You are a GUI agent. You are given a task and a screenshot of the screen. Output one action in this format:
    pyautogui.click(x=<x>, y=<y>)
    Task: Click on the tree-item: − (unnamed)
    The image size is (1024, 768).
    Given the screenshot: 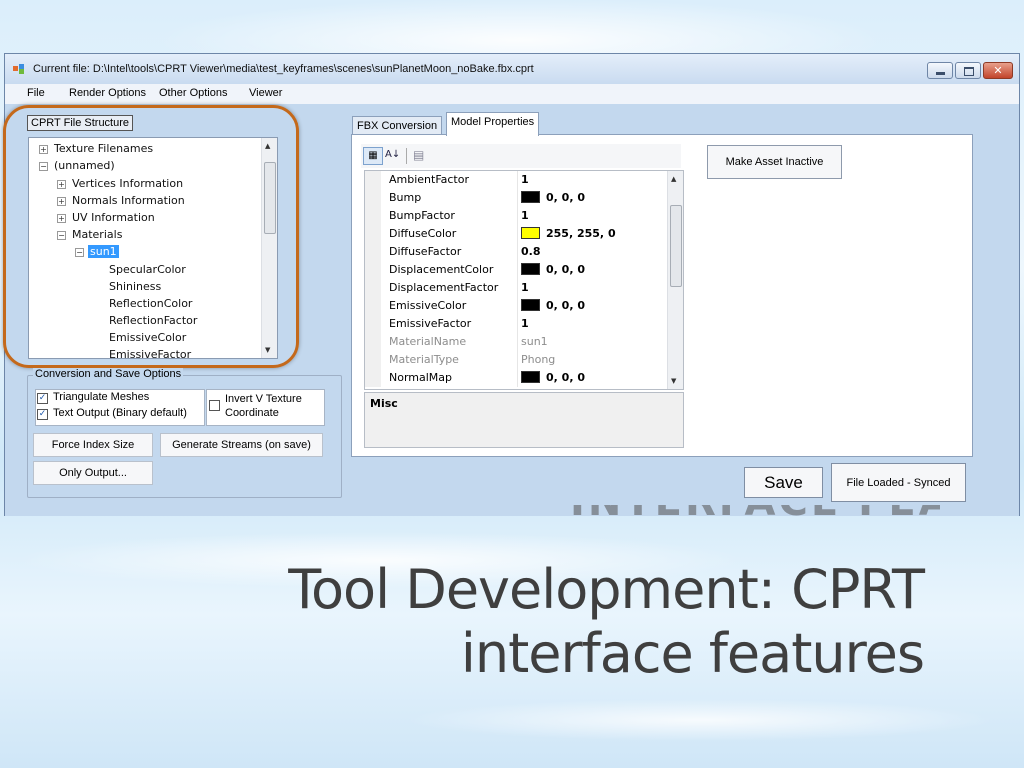 What is the action you would take?
    pyautogui.click(x=77, y=165)
    